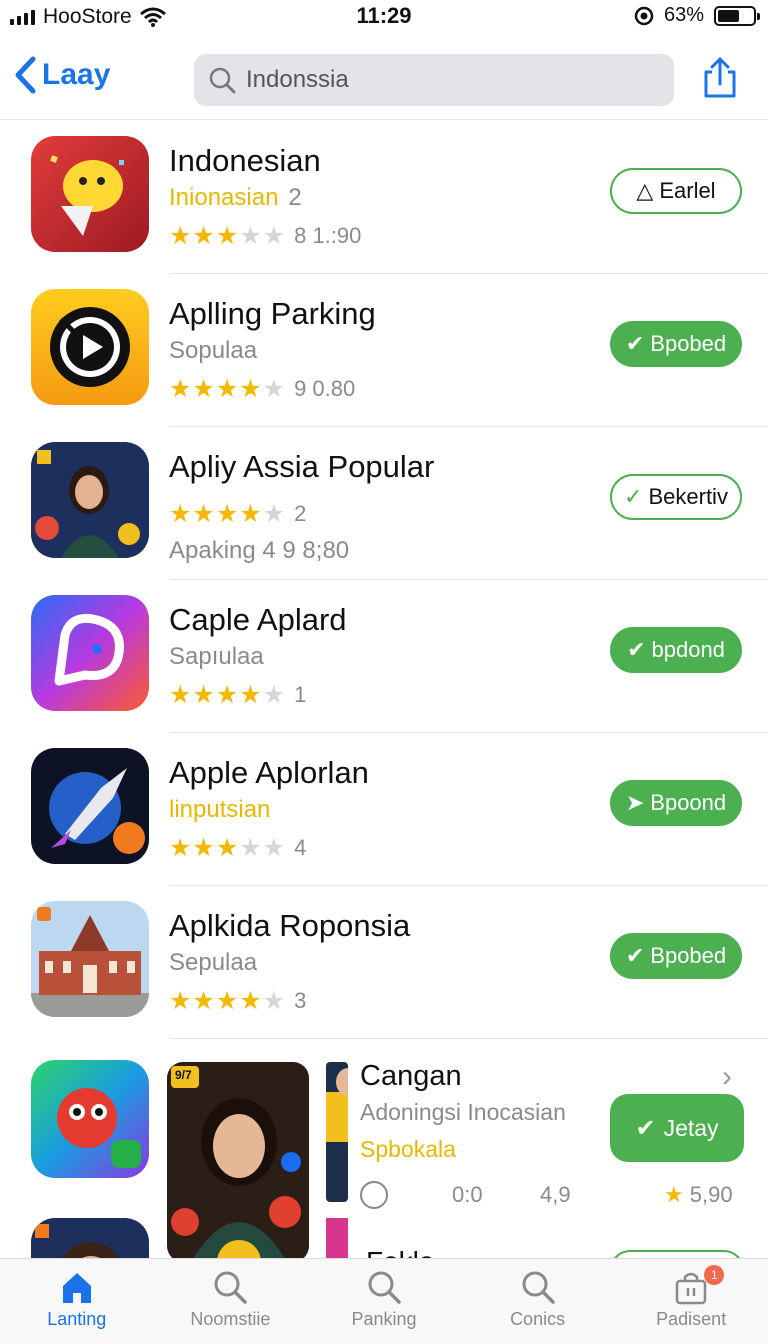  What do you see at coordinates (90, 653) in the screenshot?
I see `app-icon-chat-bubble` at bounding box center [90, 653].